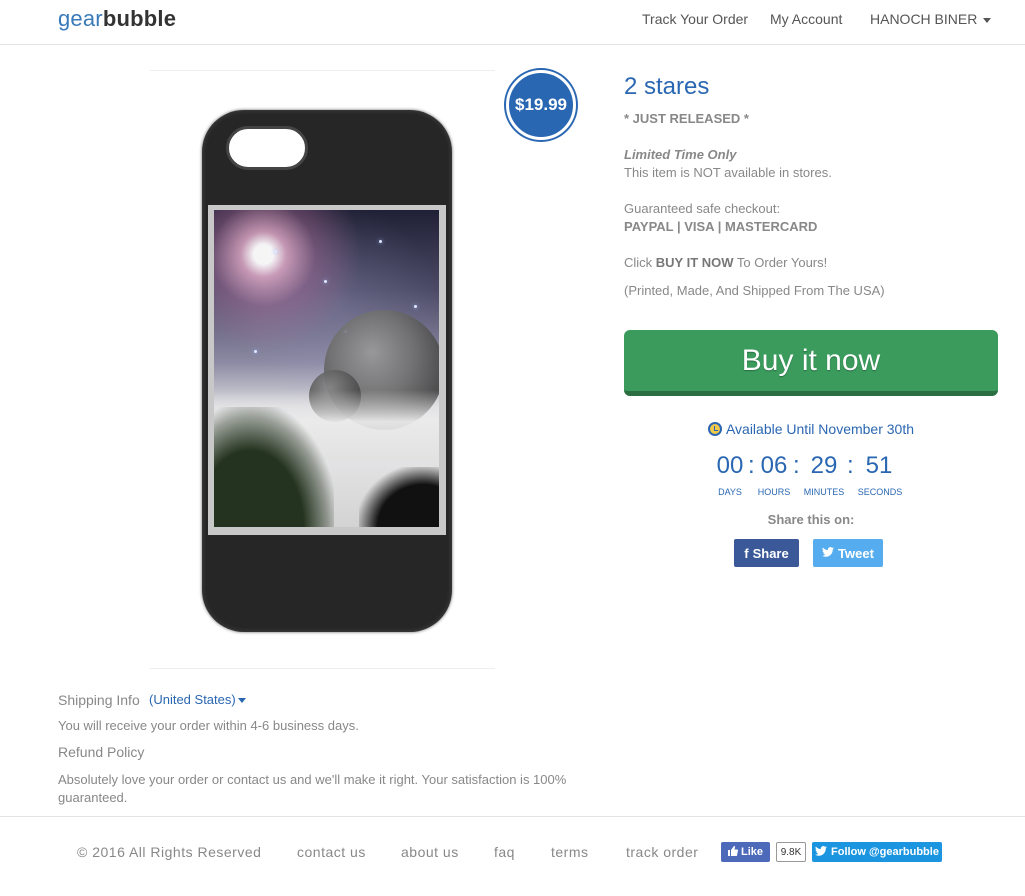 The width and height of the screenshot is (1025, 896). I want to click on shipping-country-select: (United States), so click(197, 699).